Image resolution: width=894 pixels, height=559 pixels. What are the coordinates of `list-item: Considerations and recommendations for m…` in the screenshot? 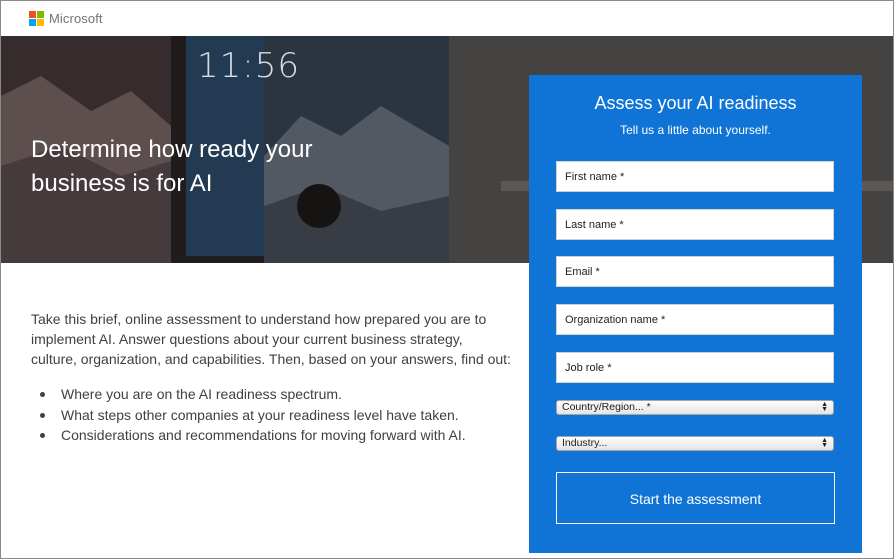 It's located at (271, 435).